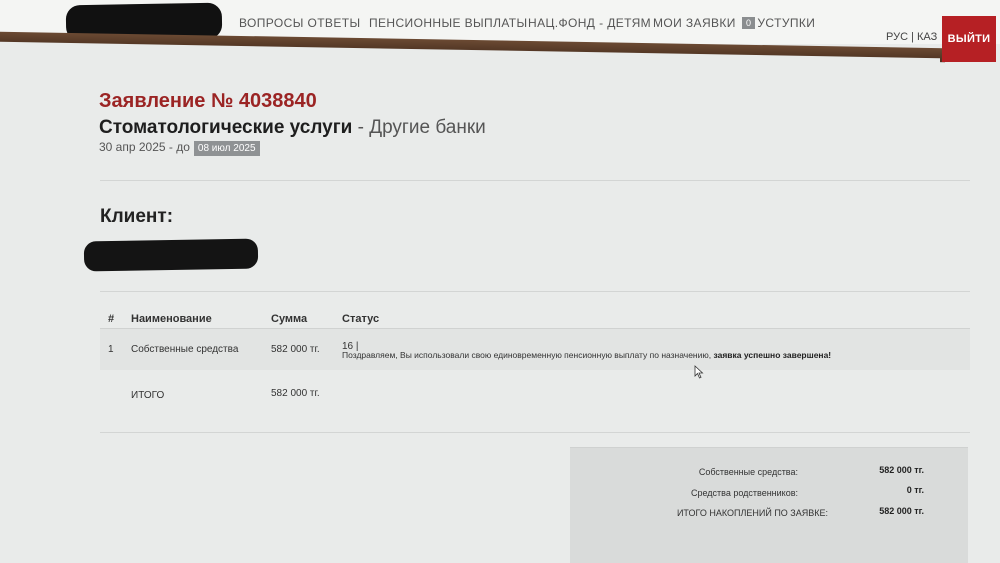  I want to click on mouse-cursor-icon, so click(699, 372).